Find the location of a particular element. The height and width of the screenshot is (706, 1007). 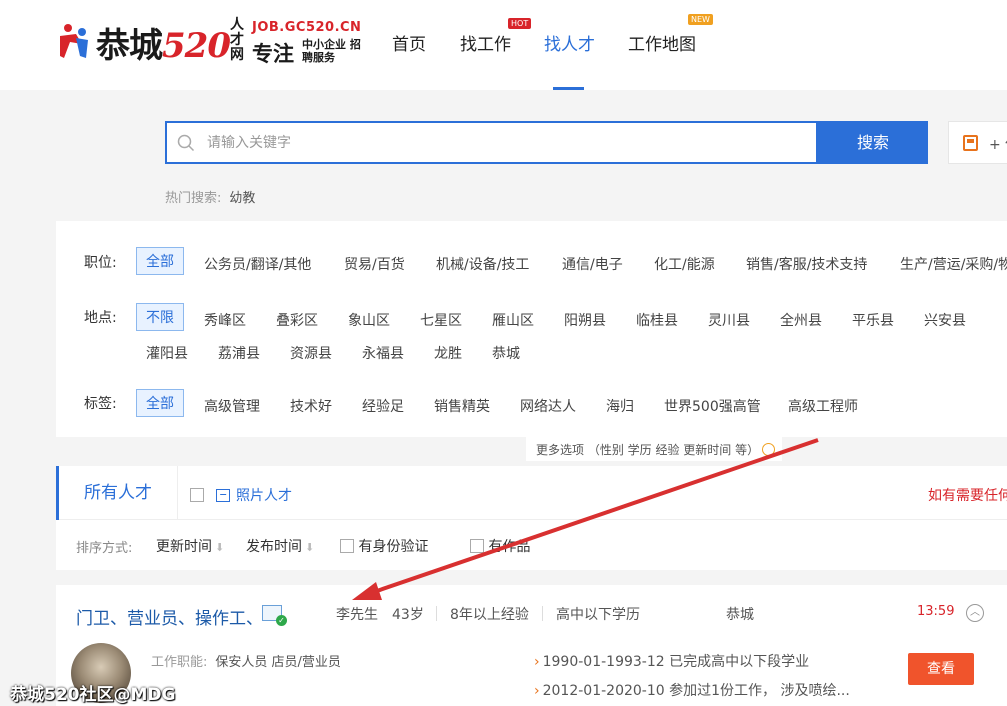

history-item: 1990-01-1993-12 已完成高中以下段学业 is located at coordinates (672, 661).